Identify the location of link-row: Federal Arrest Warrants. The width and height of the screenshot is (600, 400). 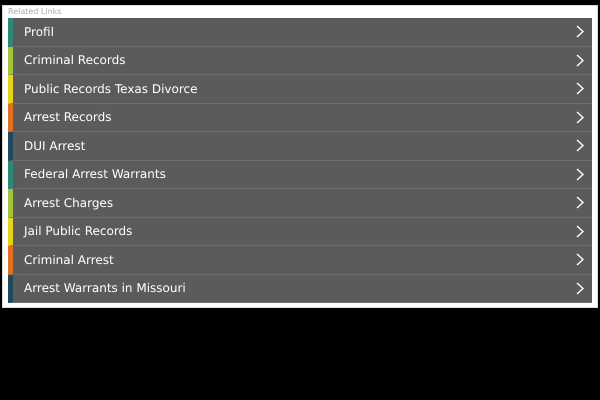
(300, 174).